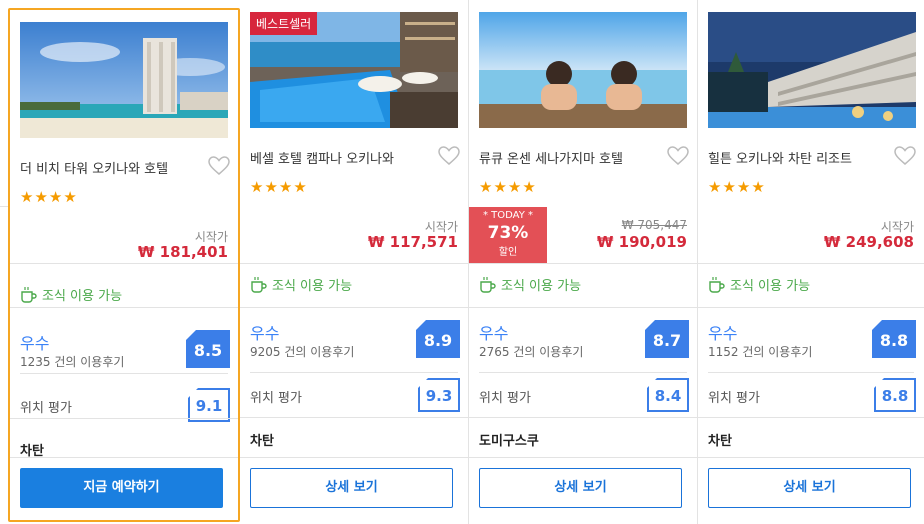 Image resolution: width=924 pixels, height=524 pixels. I want to click on deal-tag: * TODAY *, so click(508, 215).